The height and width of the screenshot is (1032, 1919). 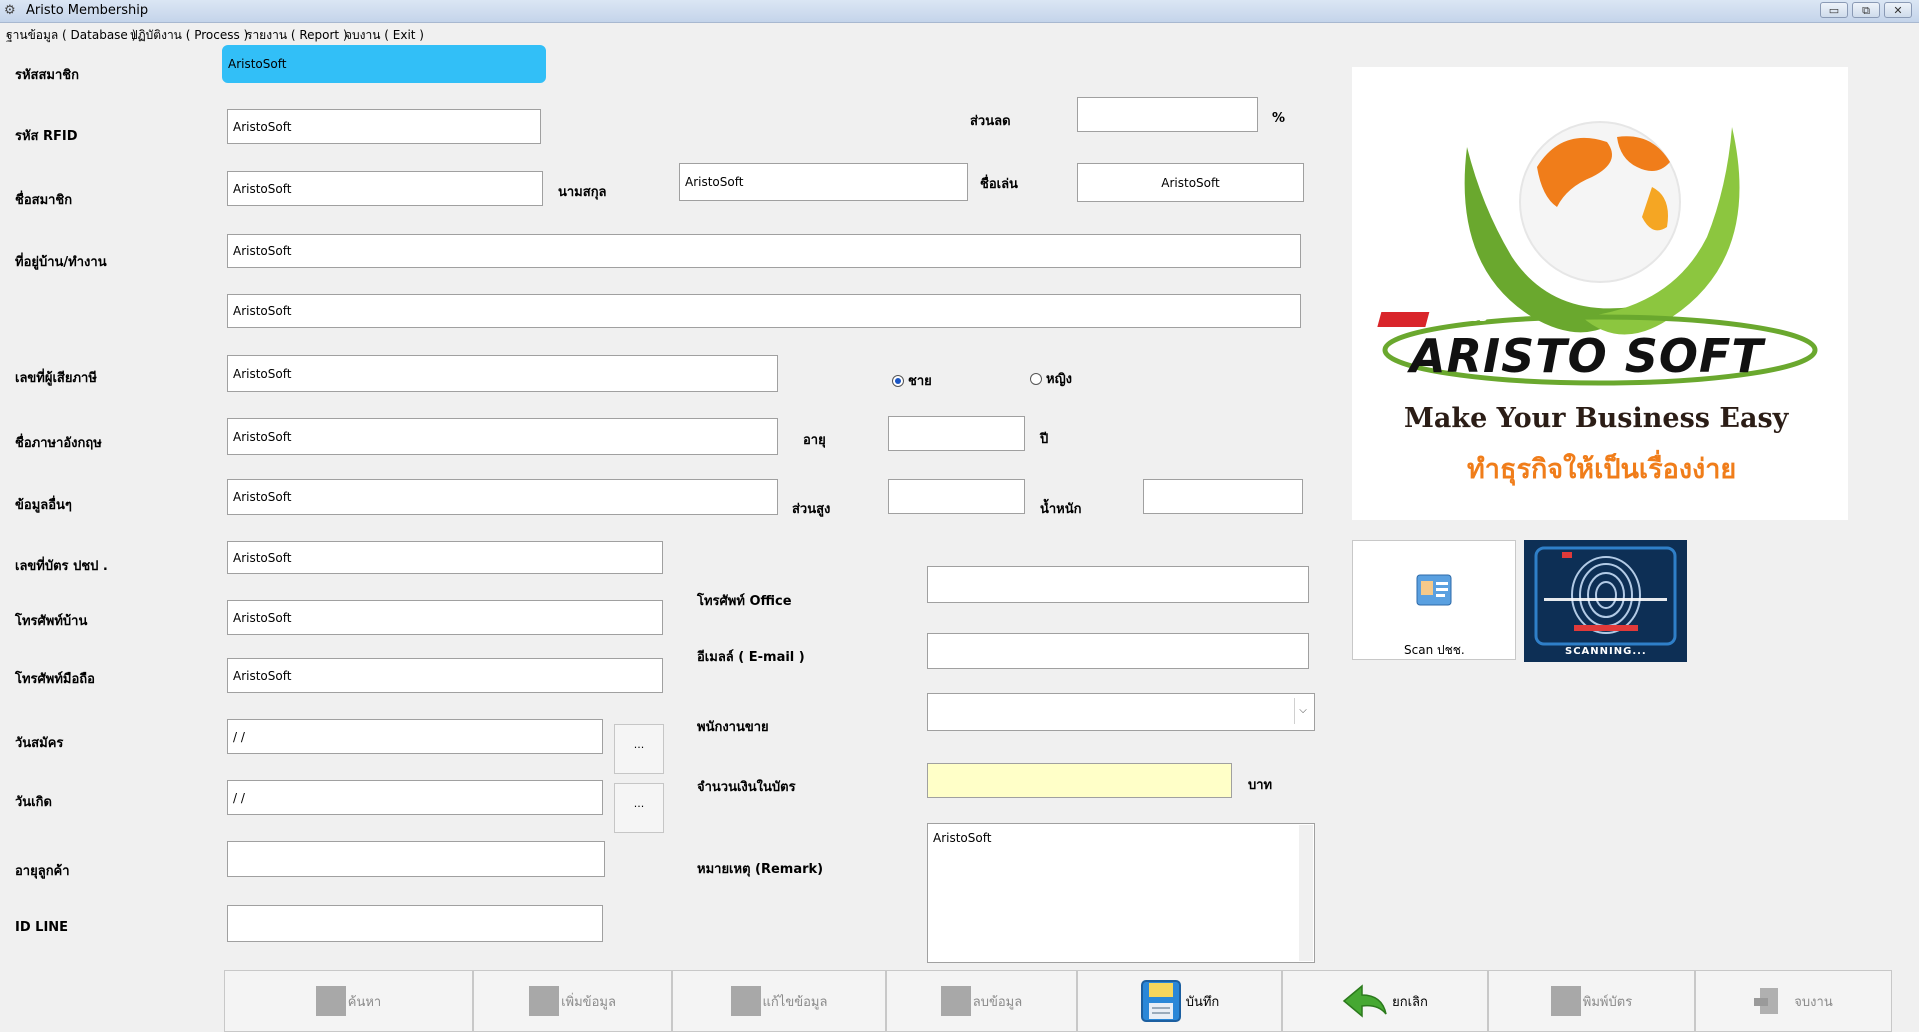 I want to click on search-icon, so click(x=330, y=1001).